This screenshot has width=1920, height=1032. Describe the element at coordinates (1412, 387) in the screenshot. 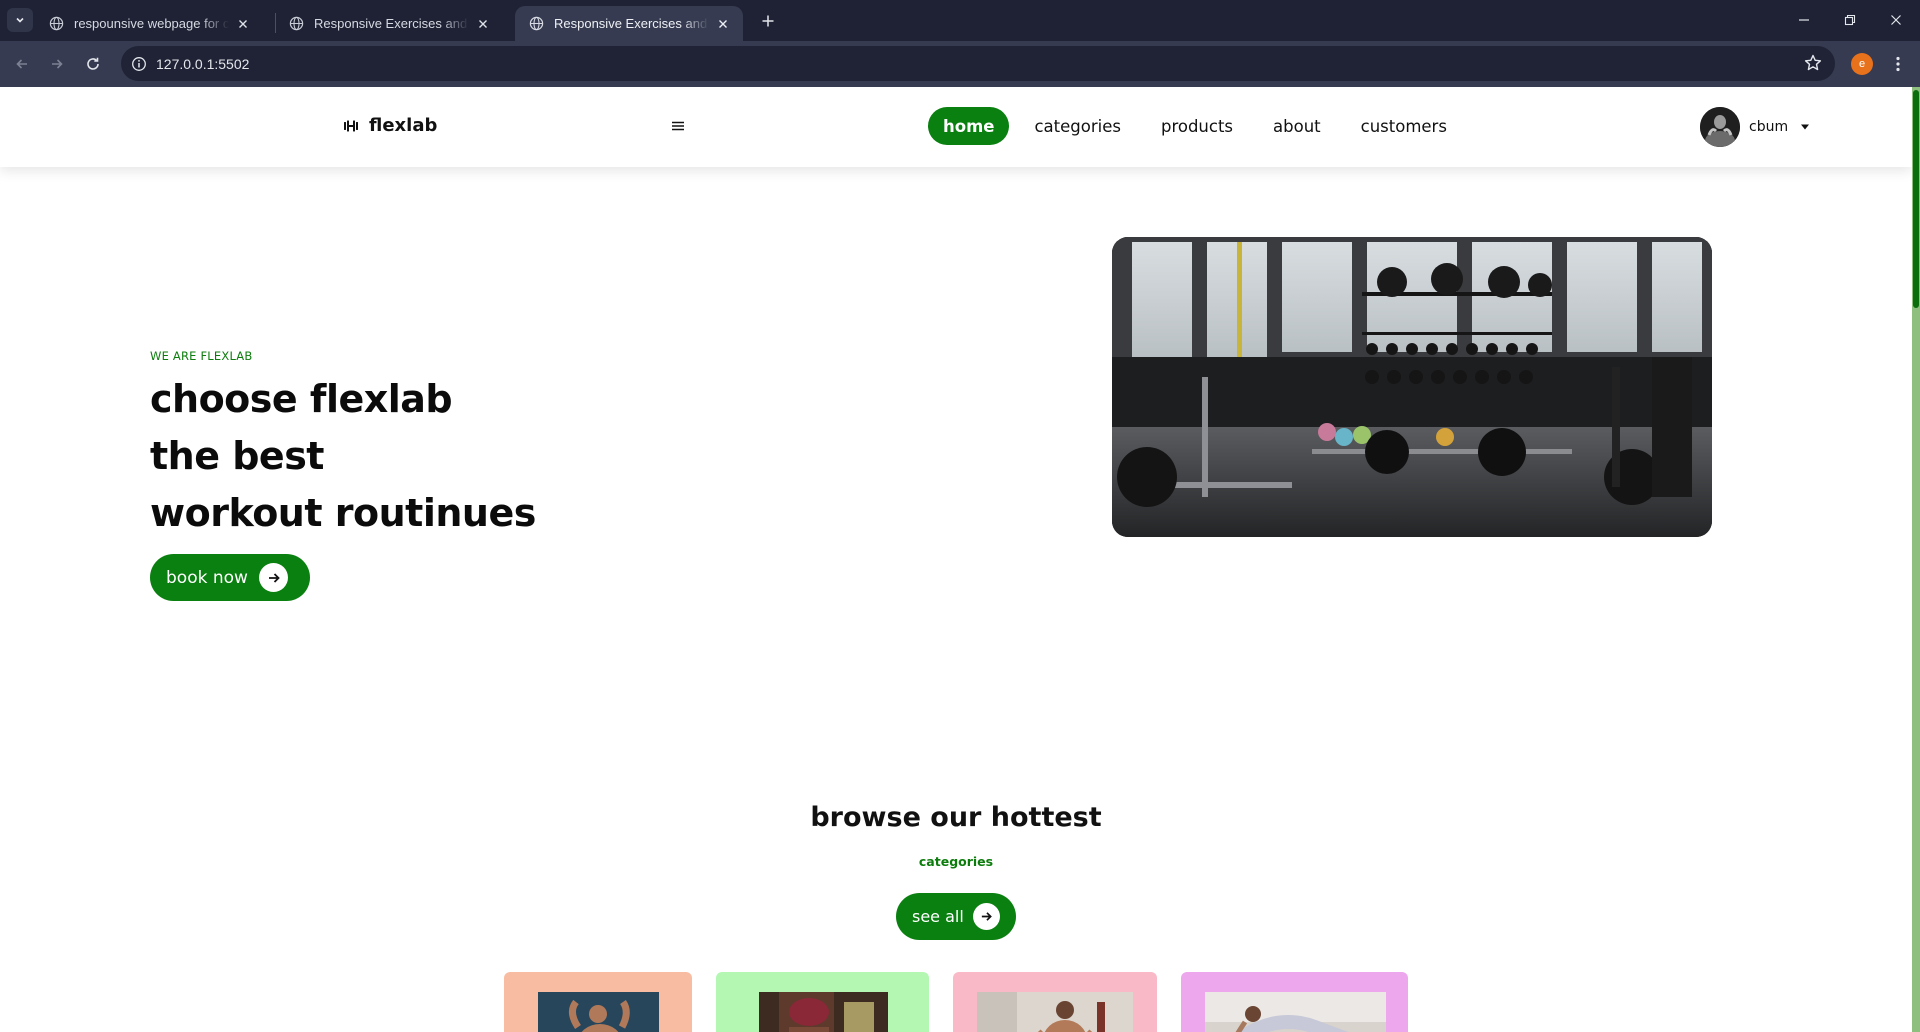

I see `hero-image-gym` at that location.